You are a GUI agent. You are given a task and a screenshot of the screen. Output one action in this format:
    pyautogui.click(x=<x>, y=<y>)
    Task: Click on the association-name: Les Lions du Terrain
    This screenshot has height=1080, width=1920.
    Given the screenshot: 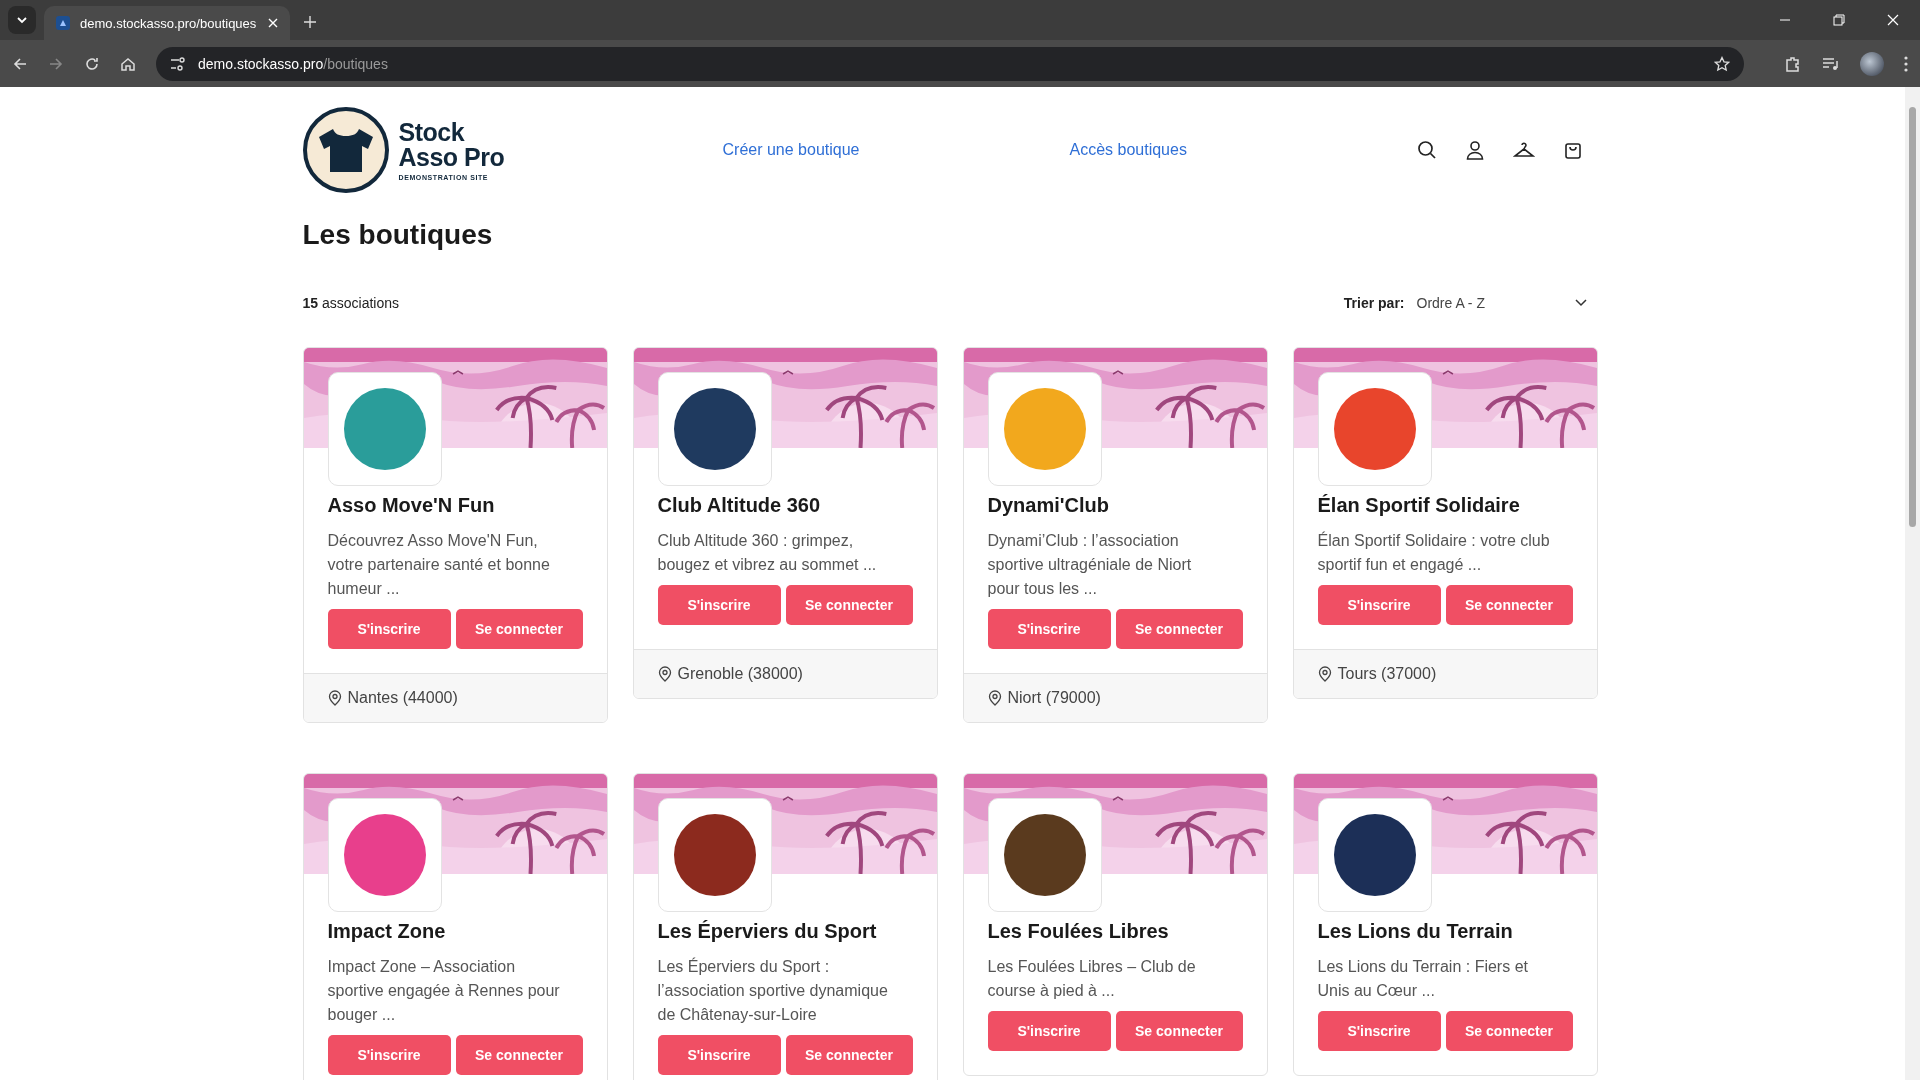 What is the action you would take?
    pyautogui.click(x=1415, y=931)
    